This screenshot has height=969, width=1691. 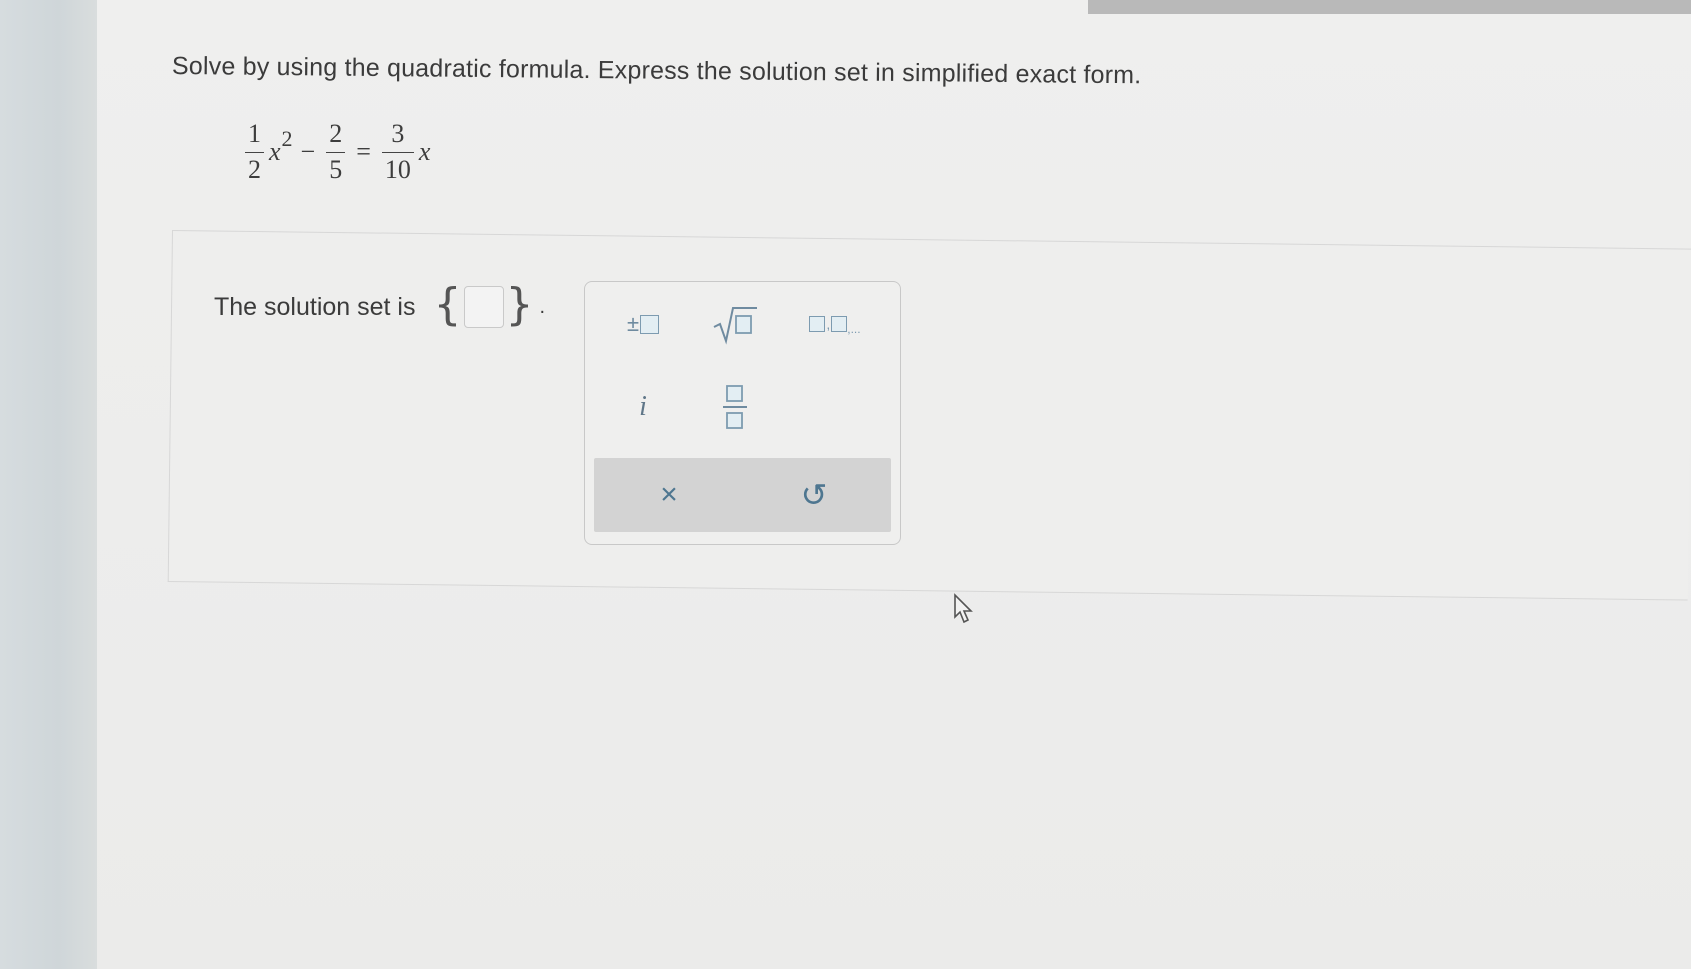 What do you see at coordinates (254, 133) in the screenshot?
I see `fraction-numerator: 1` at bounding box center [254, 133].